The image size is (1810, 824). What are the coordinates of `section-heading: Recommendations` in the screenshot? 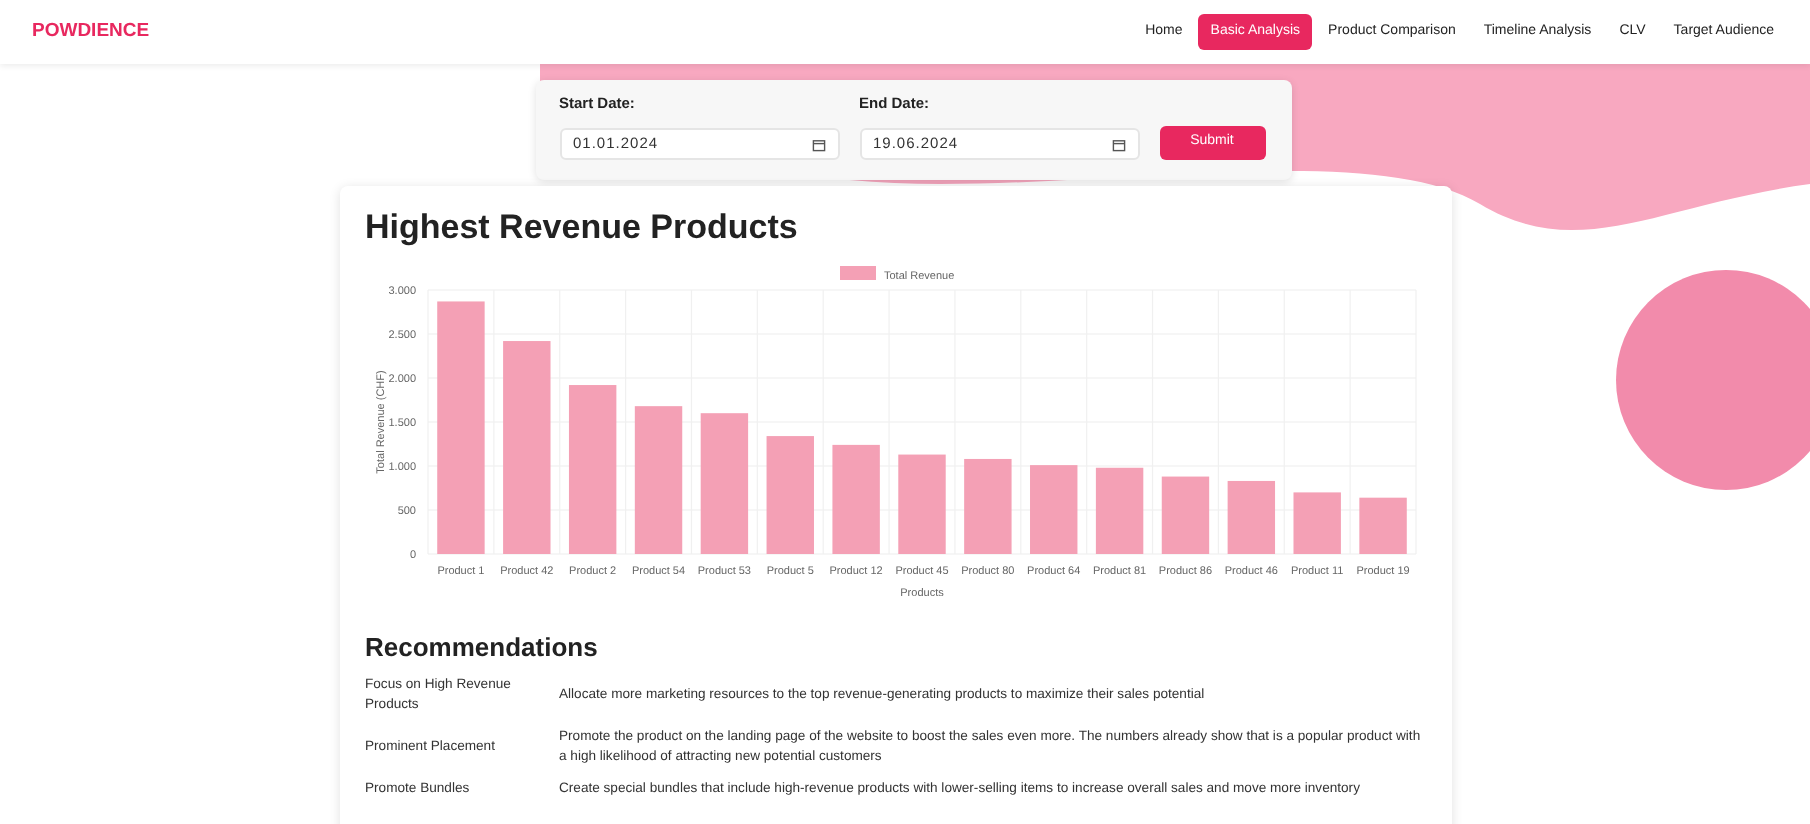 It's located at (482, 648).